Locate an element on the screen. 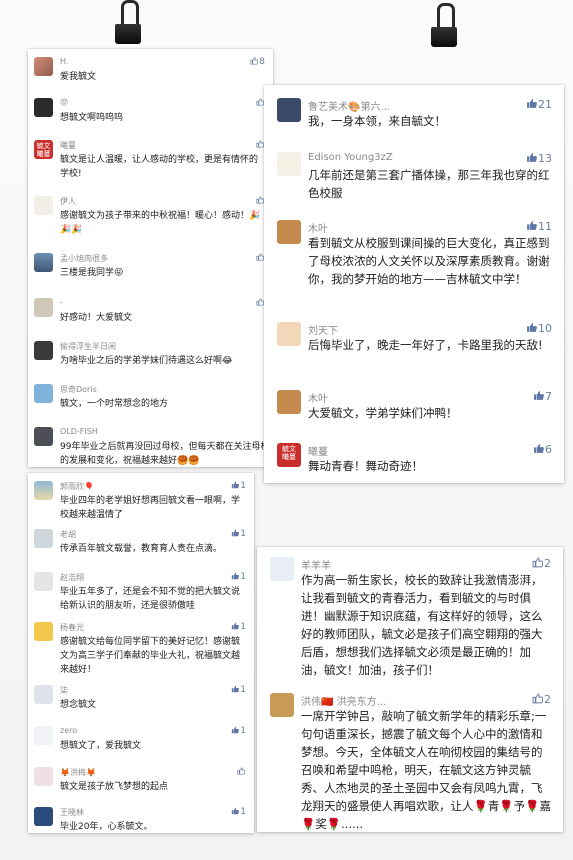 The height and width of the screenshot is (860, 573). like-button: 6 is located at coordinates (542, 449).